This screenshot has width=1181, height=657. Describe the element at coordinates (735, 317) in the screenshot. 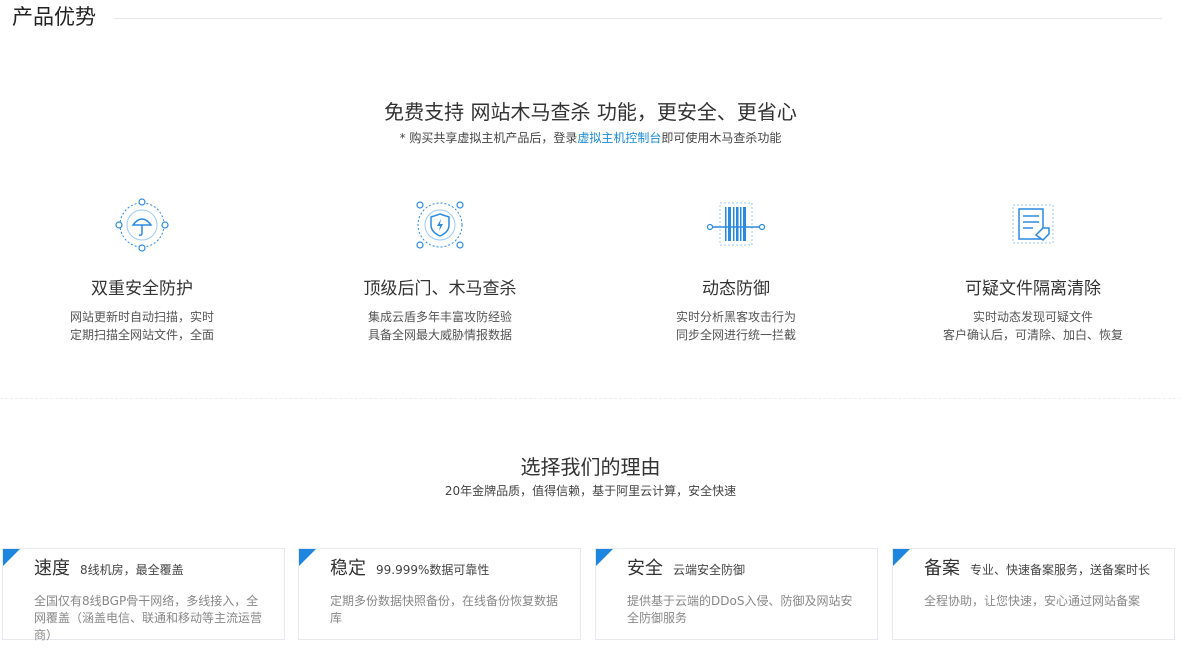

I see `feature-desc-line: 实时分析黑客攻击行为` at that location.